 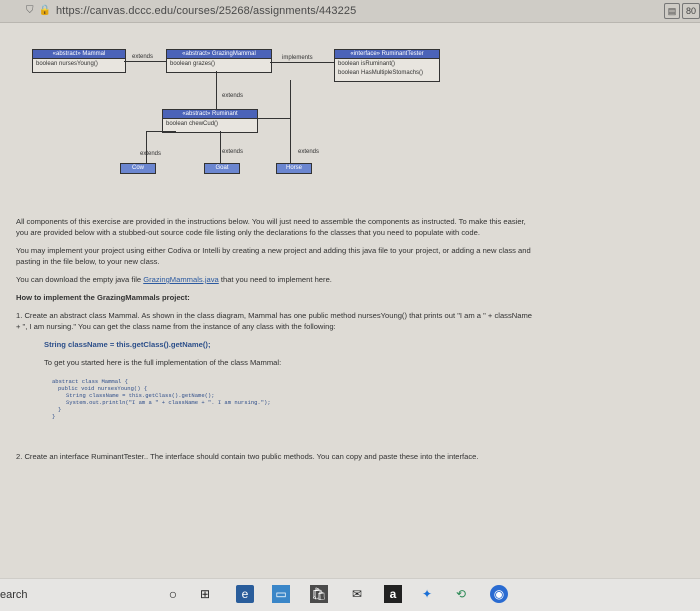 I want to click on store-icon: 🛍, so click(x=319, y=594).